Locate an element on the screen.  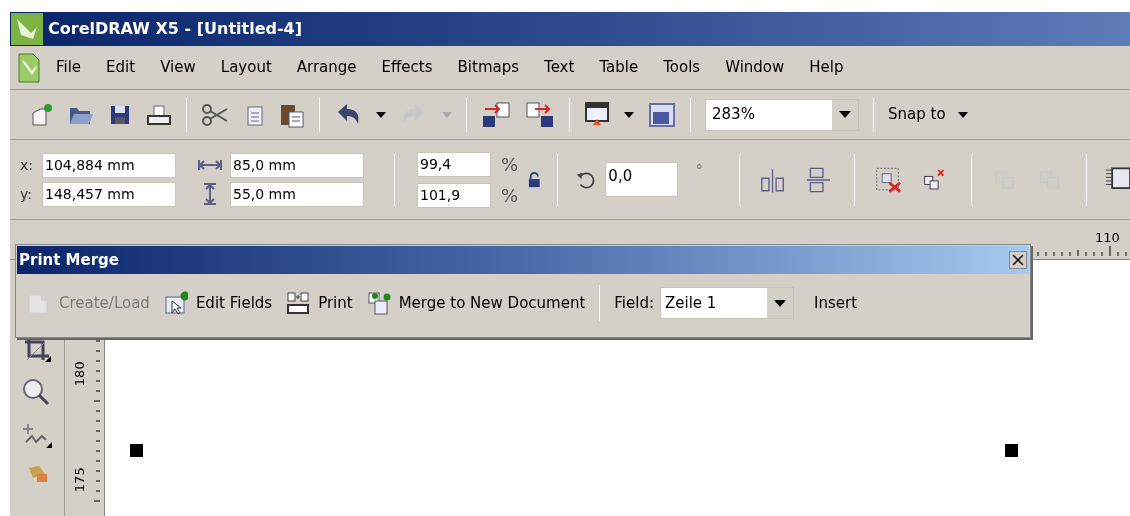
freehand-tool-icon is located at coordinates (37, 436).